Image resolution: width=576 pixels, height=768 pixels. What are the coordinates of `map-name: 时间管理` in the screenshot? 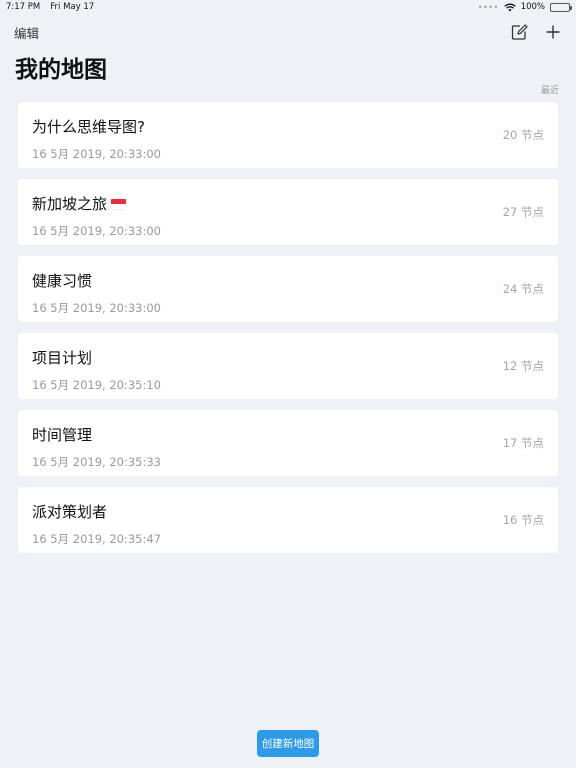 It's located at (62, 435).